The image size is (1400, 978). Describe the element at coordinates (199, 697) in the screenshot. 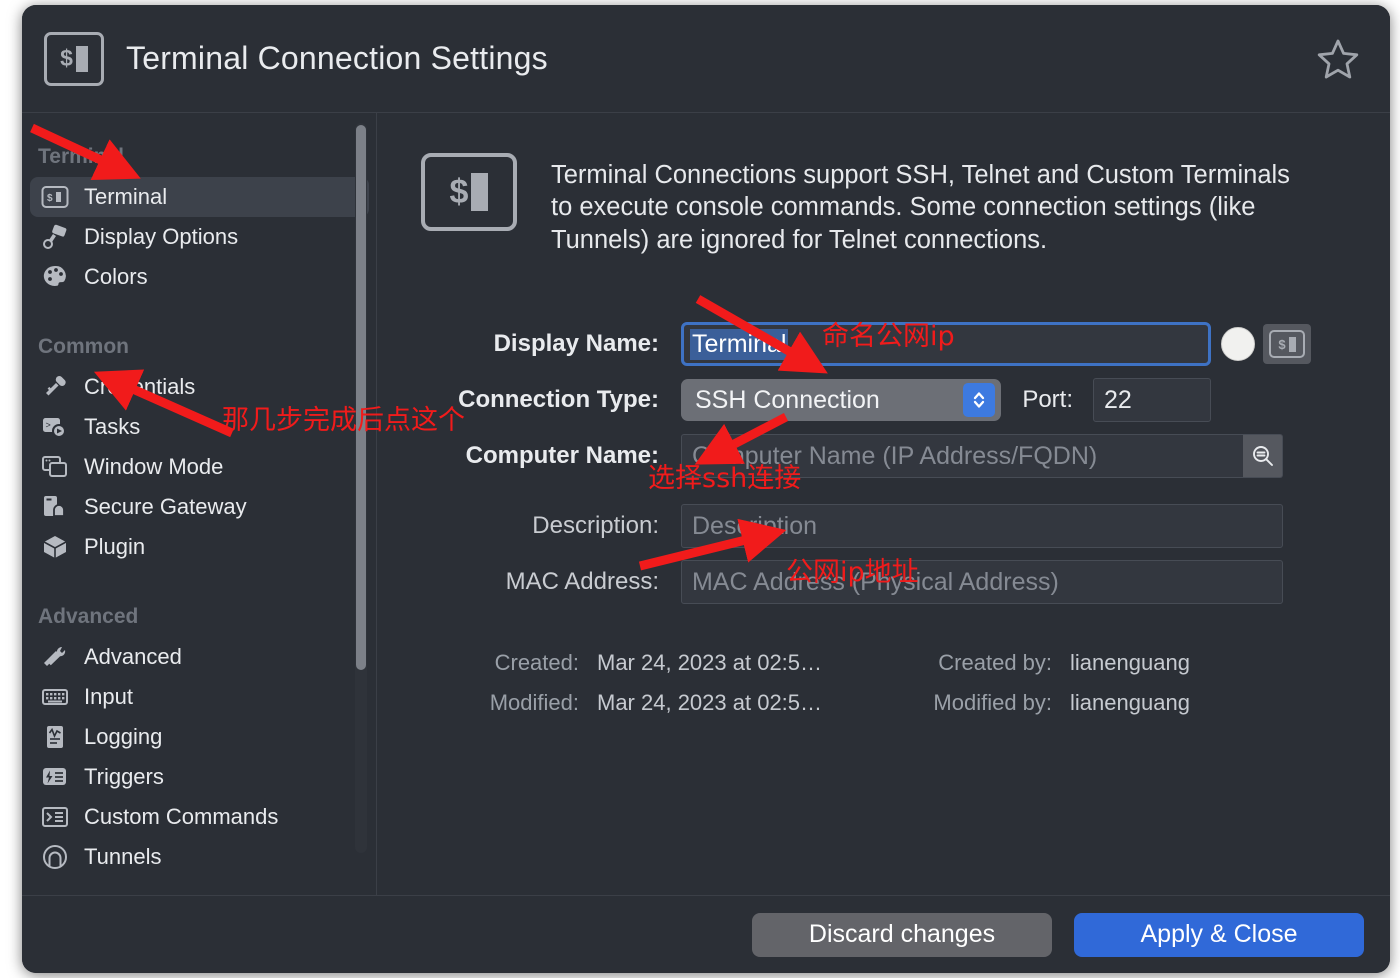

I see `sidebar-item-input: Input` at that location.